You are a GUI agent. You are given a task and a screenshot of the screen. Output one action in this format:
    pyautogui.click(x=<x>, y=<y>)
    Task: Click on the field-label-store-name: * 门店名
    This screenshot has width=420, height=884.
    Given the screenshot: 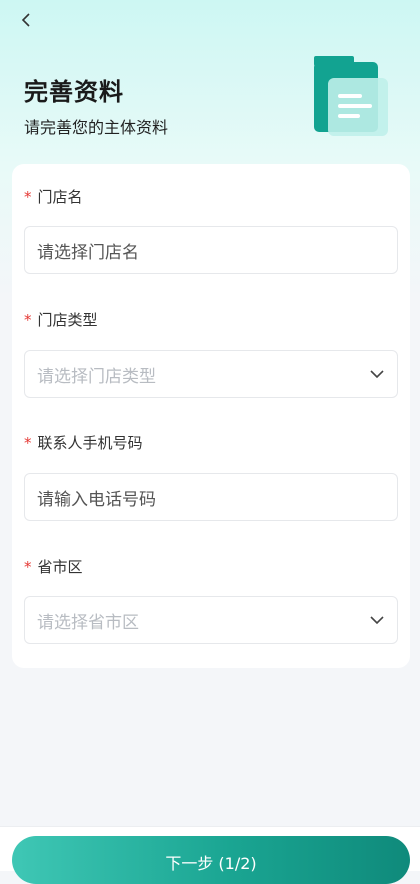 What is the action you would take?
    pyautogui.click(x=53, y=197)
    